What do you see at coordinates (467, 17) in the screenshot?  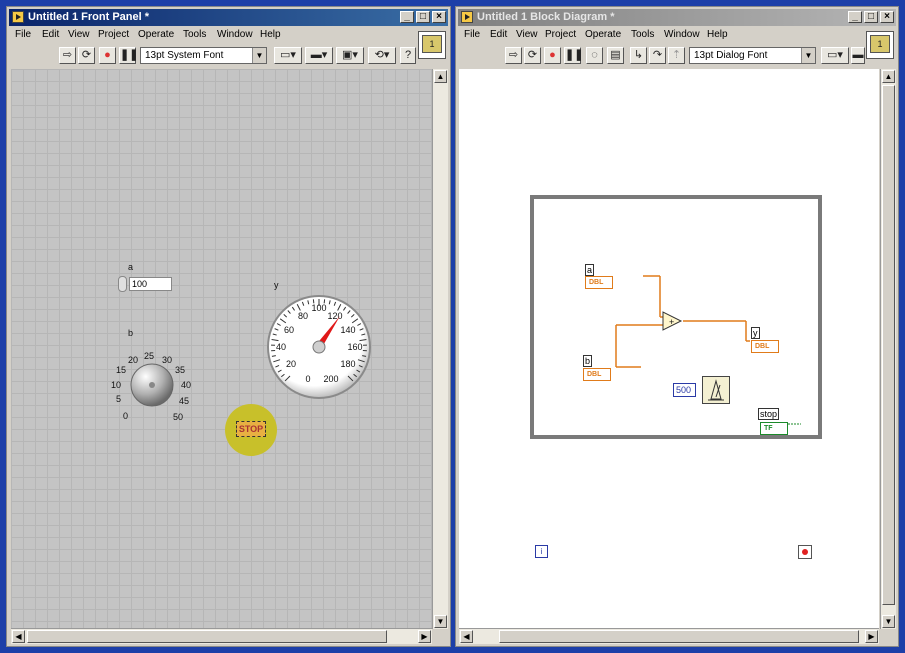 I see `labview-window-icon` at bounding box center [467, 17].